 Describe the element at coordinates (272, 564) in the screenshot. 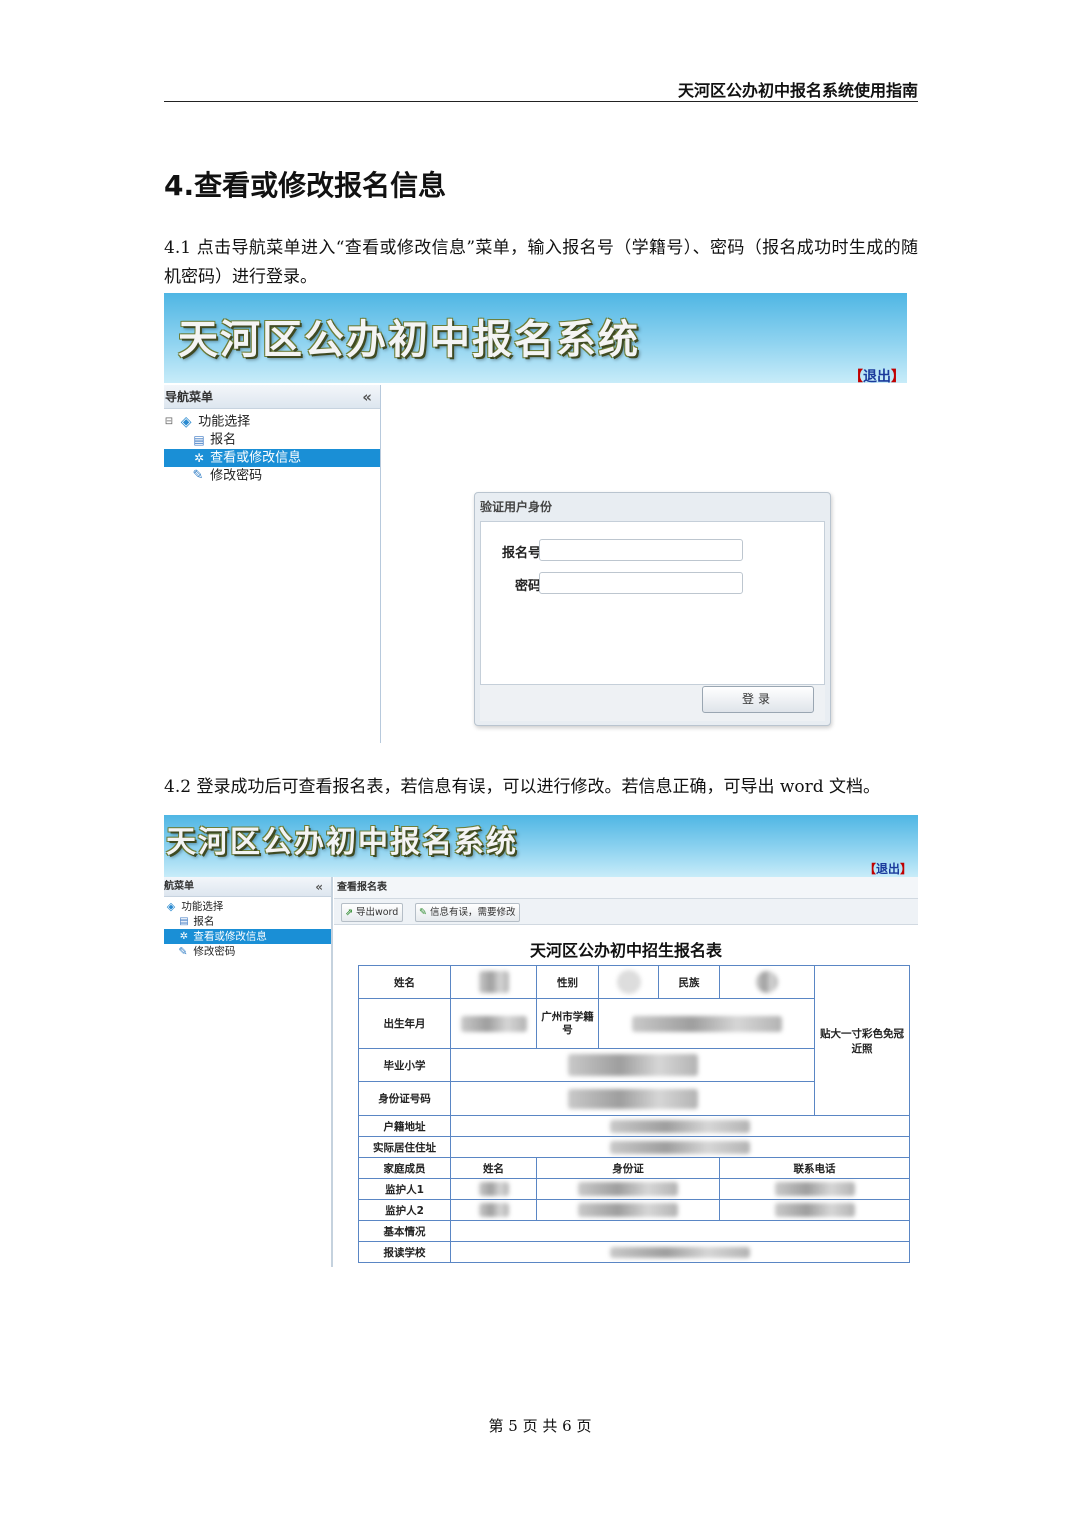

I see `nav-panel: 导航菜单 « ⊟ ◈ 功能选择 ▤ 报名 ✲ 查看或修改信息 ✎ 修改密码` at that location.